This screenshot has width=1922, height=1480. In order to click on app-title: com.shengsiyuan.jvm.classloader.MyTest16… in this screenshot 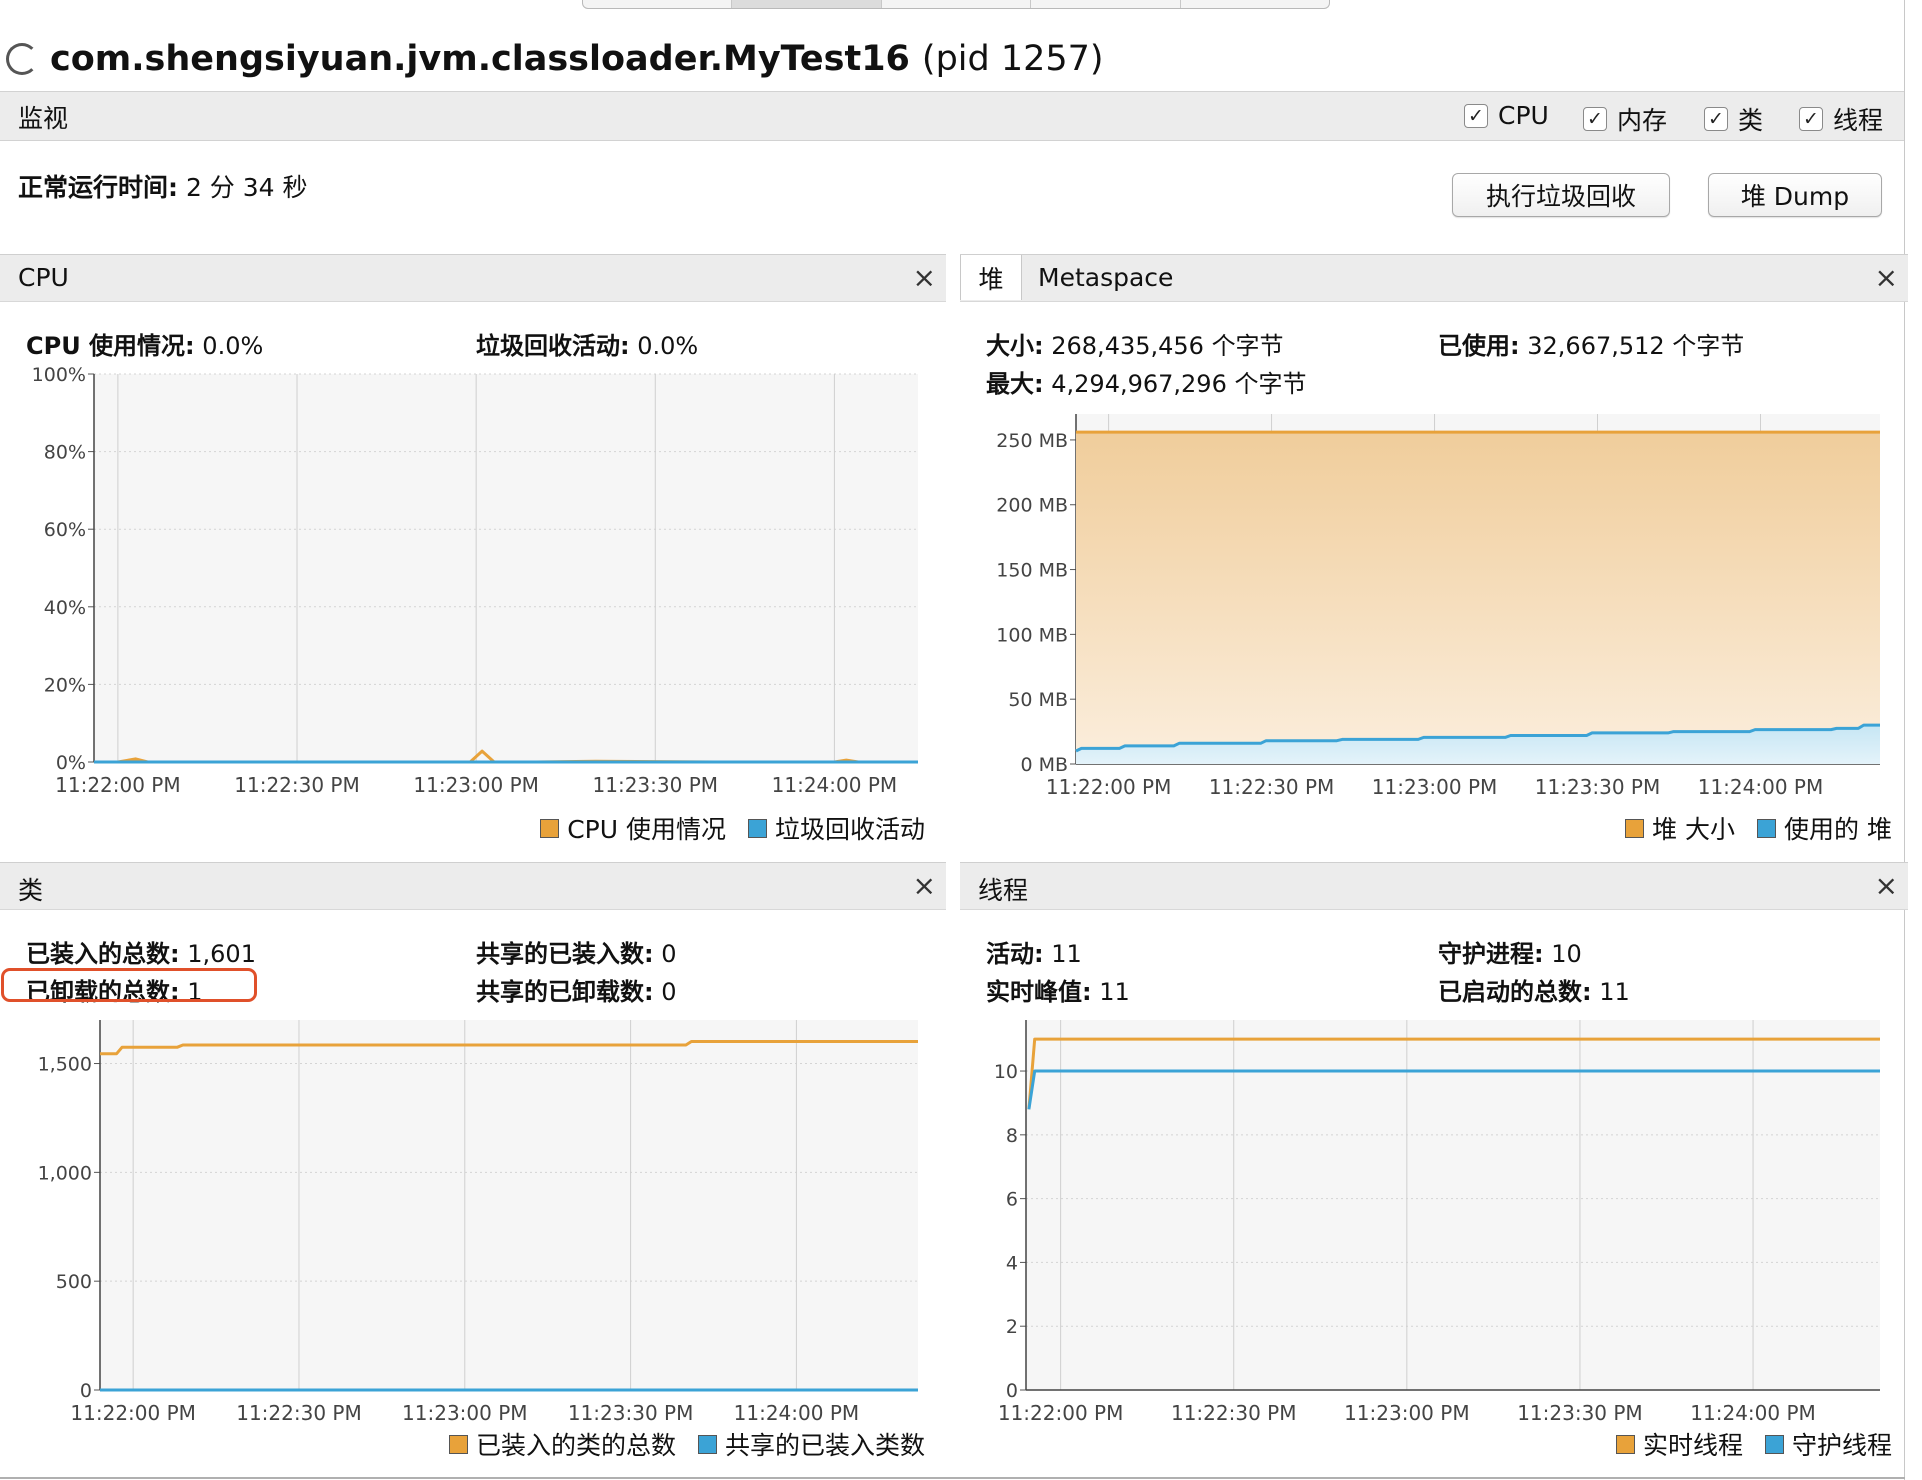, I will do `click(552, 59)`.